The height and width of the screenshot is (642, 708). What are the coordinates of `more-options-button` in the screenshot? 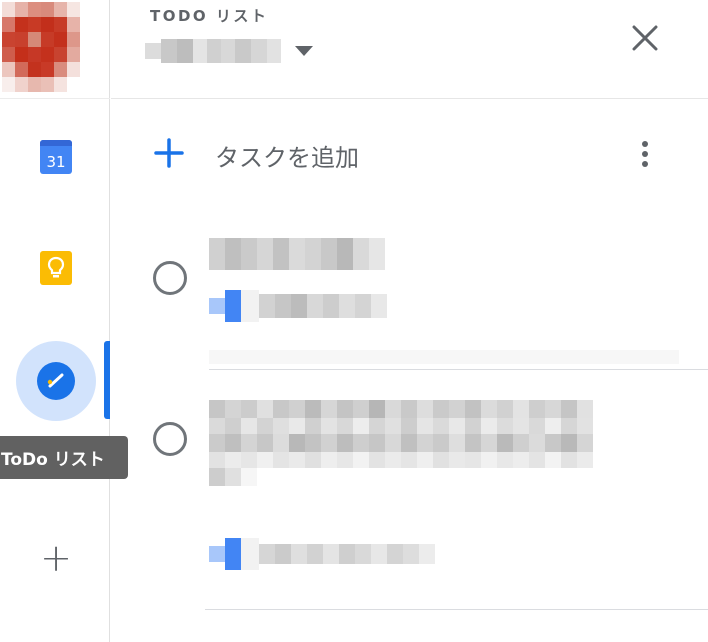 It's located at (645, 154).